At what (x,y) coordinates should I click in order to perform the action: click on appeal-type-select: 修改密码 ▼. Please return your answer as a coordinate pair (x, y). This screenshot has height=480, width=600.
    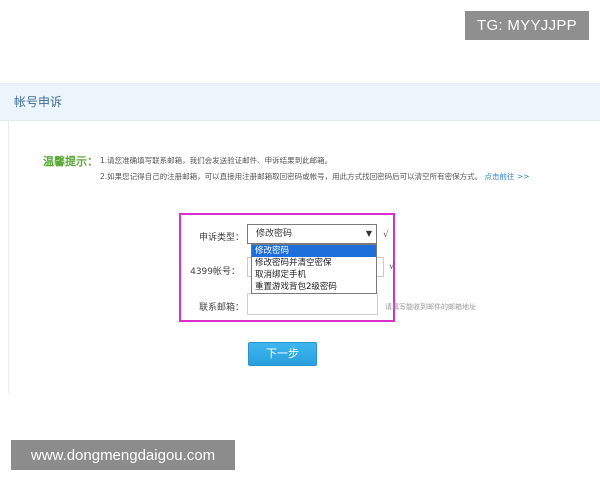
    Looking at the image, I should click on (312, 234).